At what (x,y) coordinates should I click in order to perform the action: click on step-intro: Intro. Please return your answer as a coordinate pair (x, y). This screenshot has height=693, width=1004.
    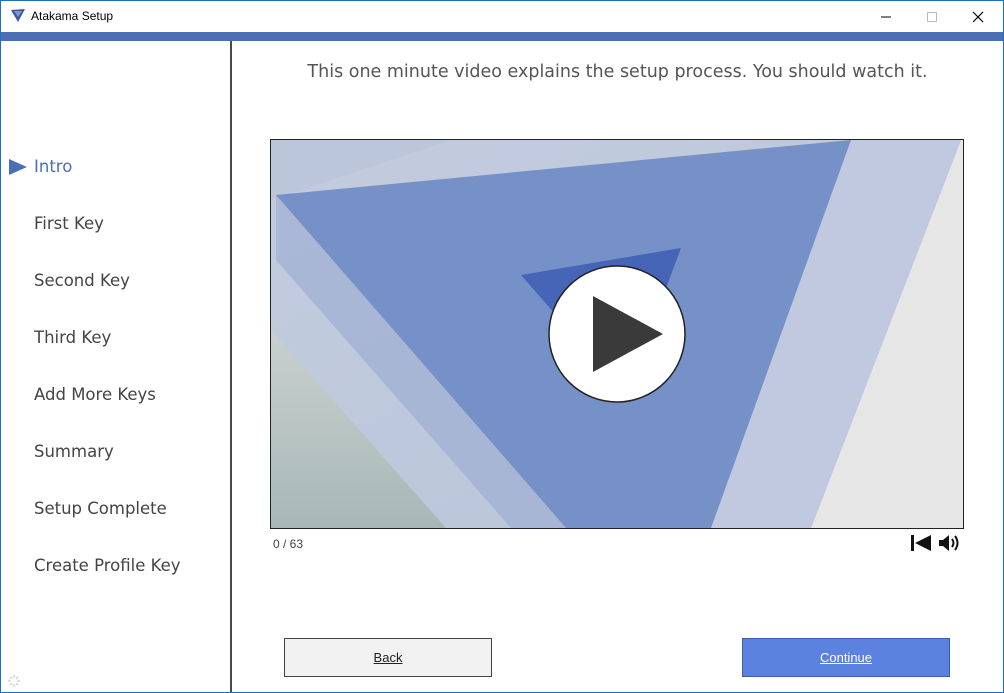
    Looking at the image, I should click on (53, 166).